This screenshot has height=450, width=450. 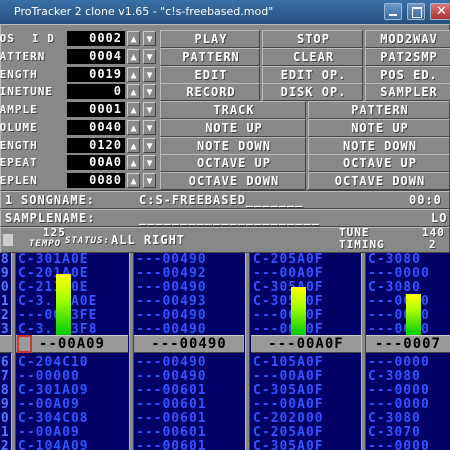 What do you see at coordinates (53, 274) in the screenshot?
I see `pattern-cell: C-201A0E` at bounding box center [53, 274].